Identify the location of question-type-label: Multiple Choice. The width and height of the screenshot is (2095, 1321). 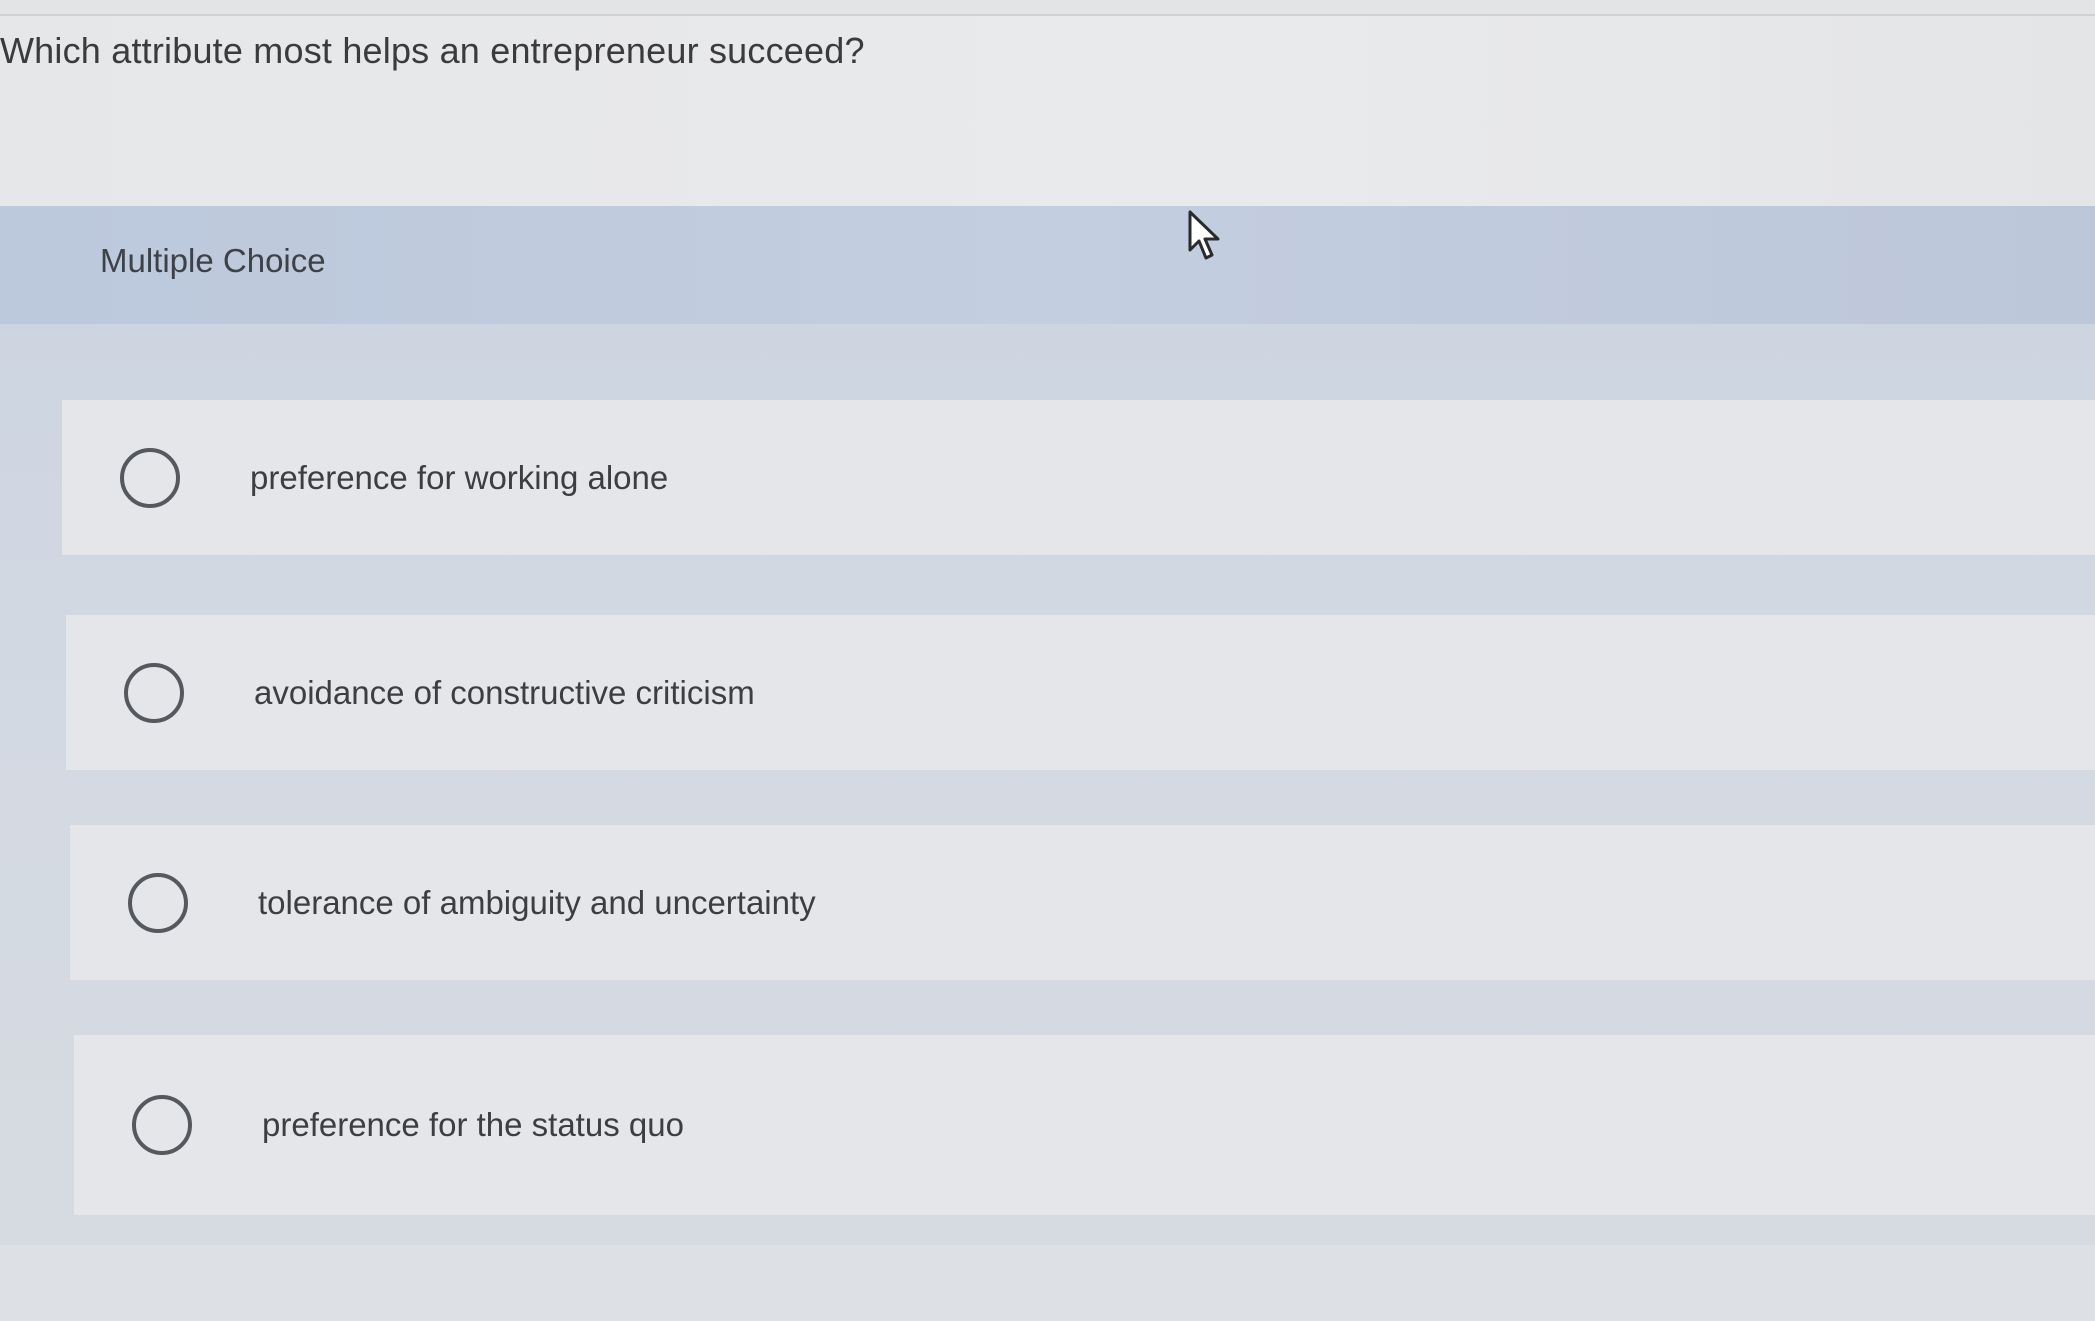
(213, 260).